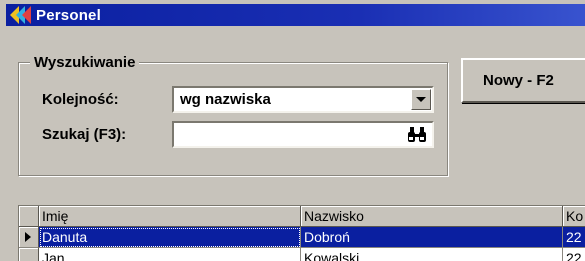 The height and width of the screenshot is (261, 585). I want to click on order-dropdown-button, so click(421, 99).